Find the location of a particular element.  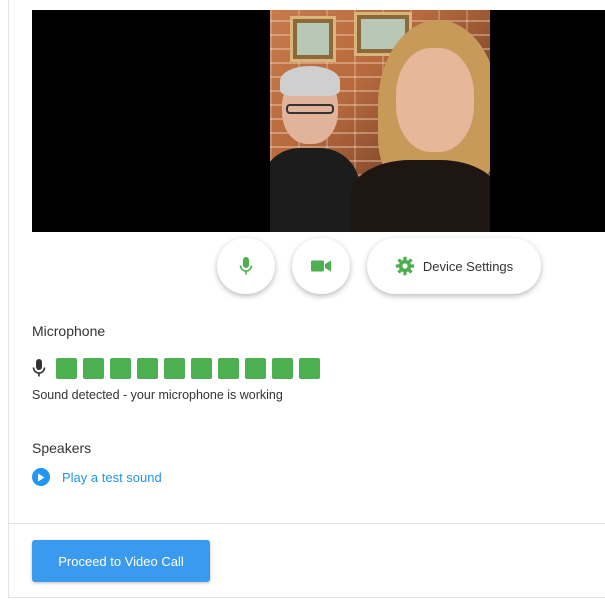

device-settings-label: Device Settings is located at coordinates (468, 266).